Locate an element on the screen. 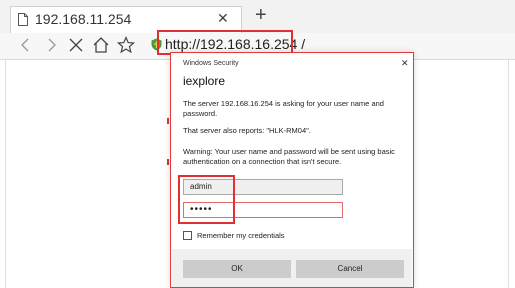  tab-title: 192.168.11.254 is located at coordinates (83, 19).